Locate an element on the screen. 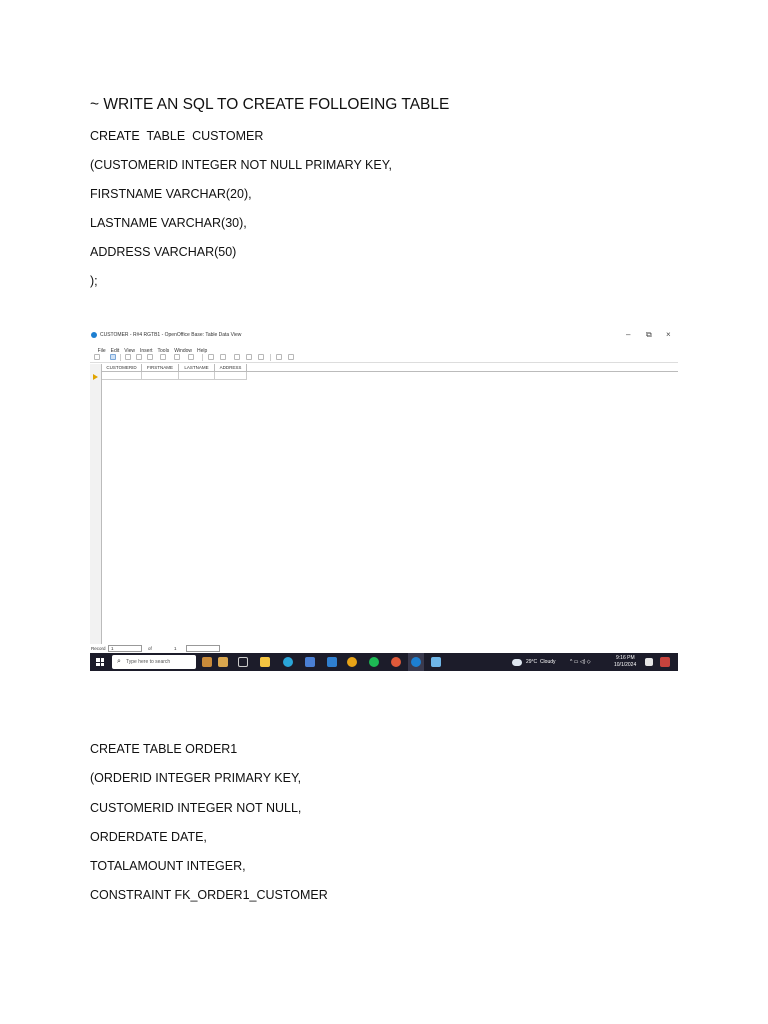 The width and height of the screenshot is (768, 1024). chrome-profile-icon is located at coordinates (396, 662).